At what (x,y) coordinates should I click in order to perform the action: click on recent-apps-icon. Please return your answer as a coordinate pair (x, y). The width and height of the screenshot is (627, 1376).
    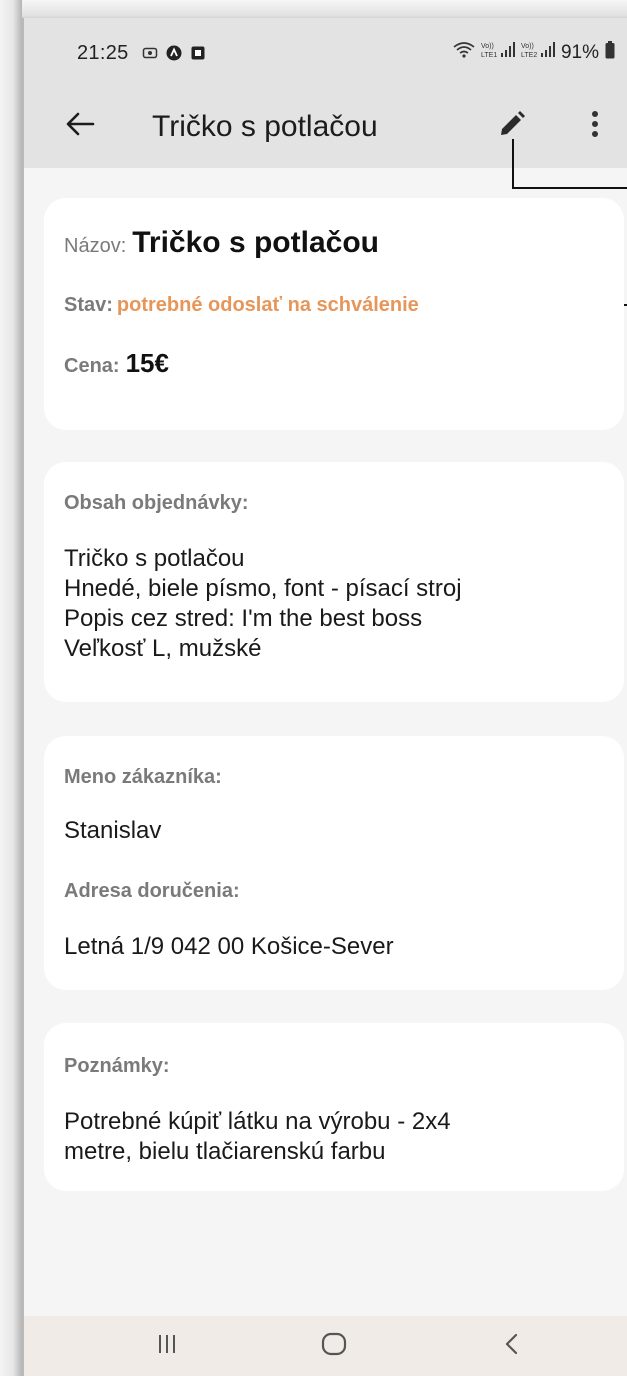
    Looking at the image, I should click on (167, 1346).